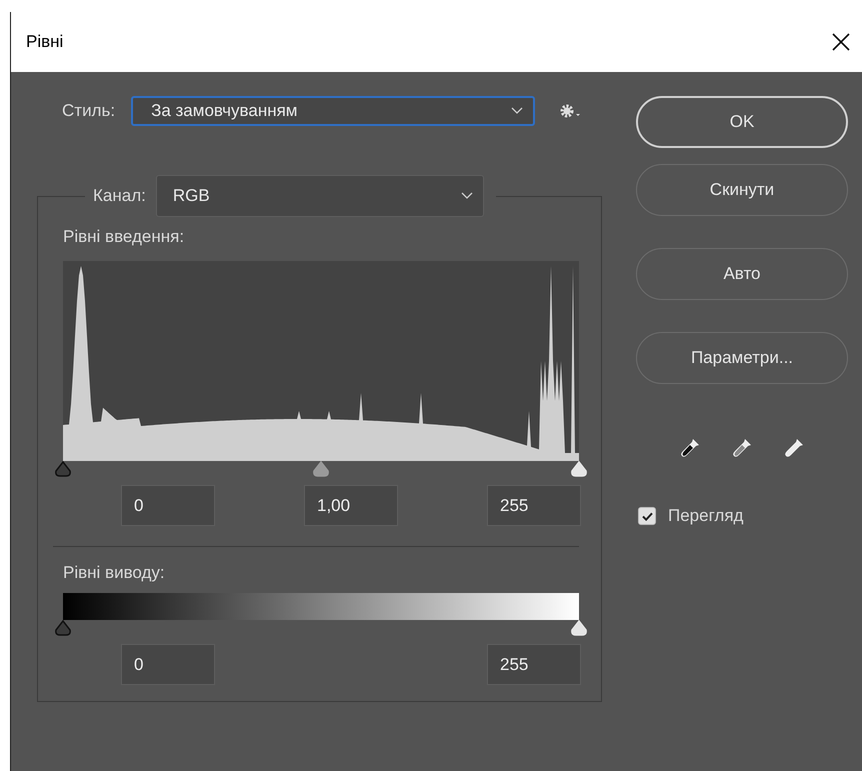  Describe the element at coordinates (114, 573) in the screenshot. I see `output-levels-label: Рівні виводу:` at that location.